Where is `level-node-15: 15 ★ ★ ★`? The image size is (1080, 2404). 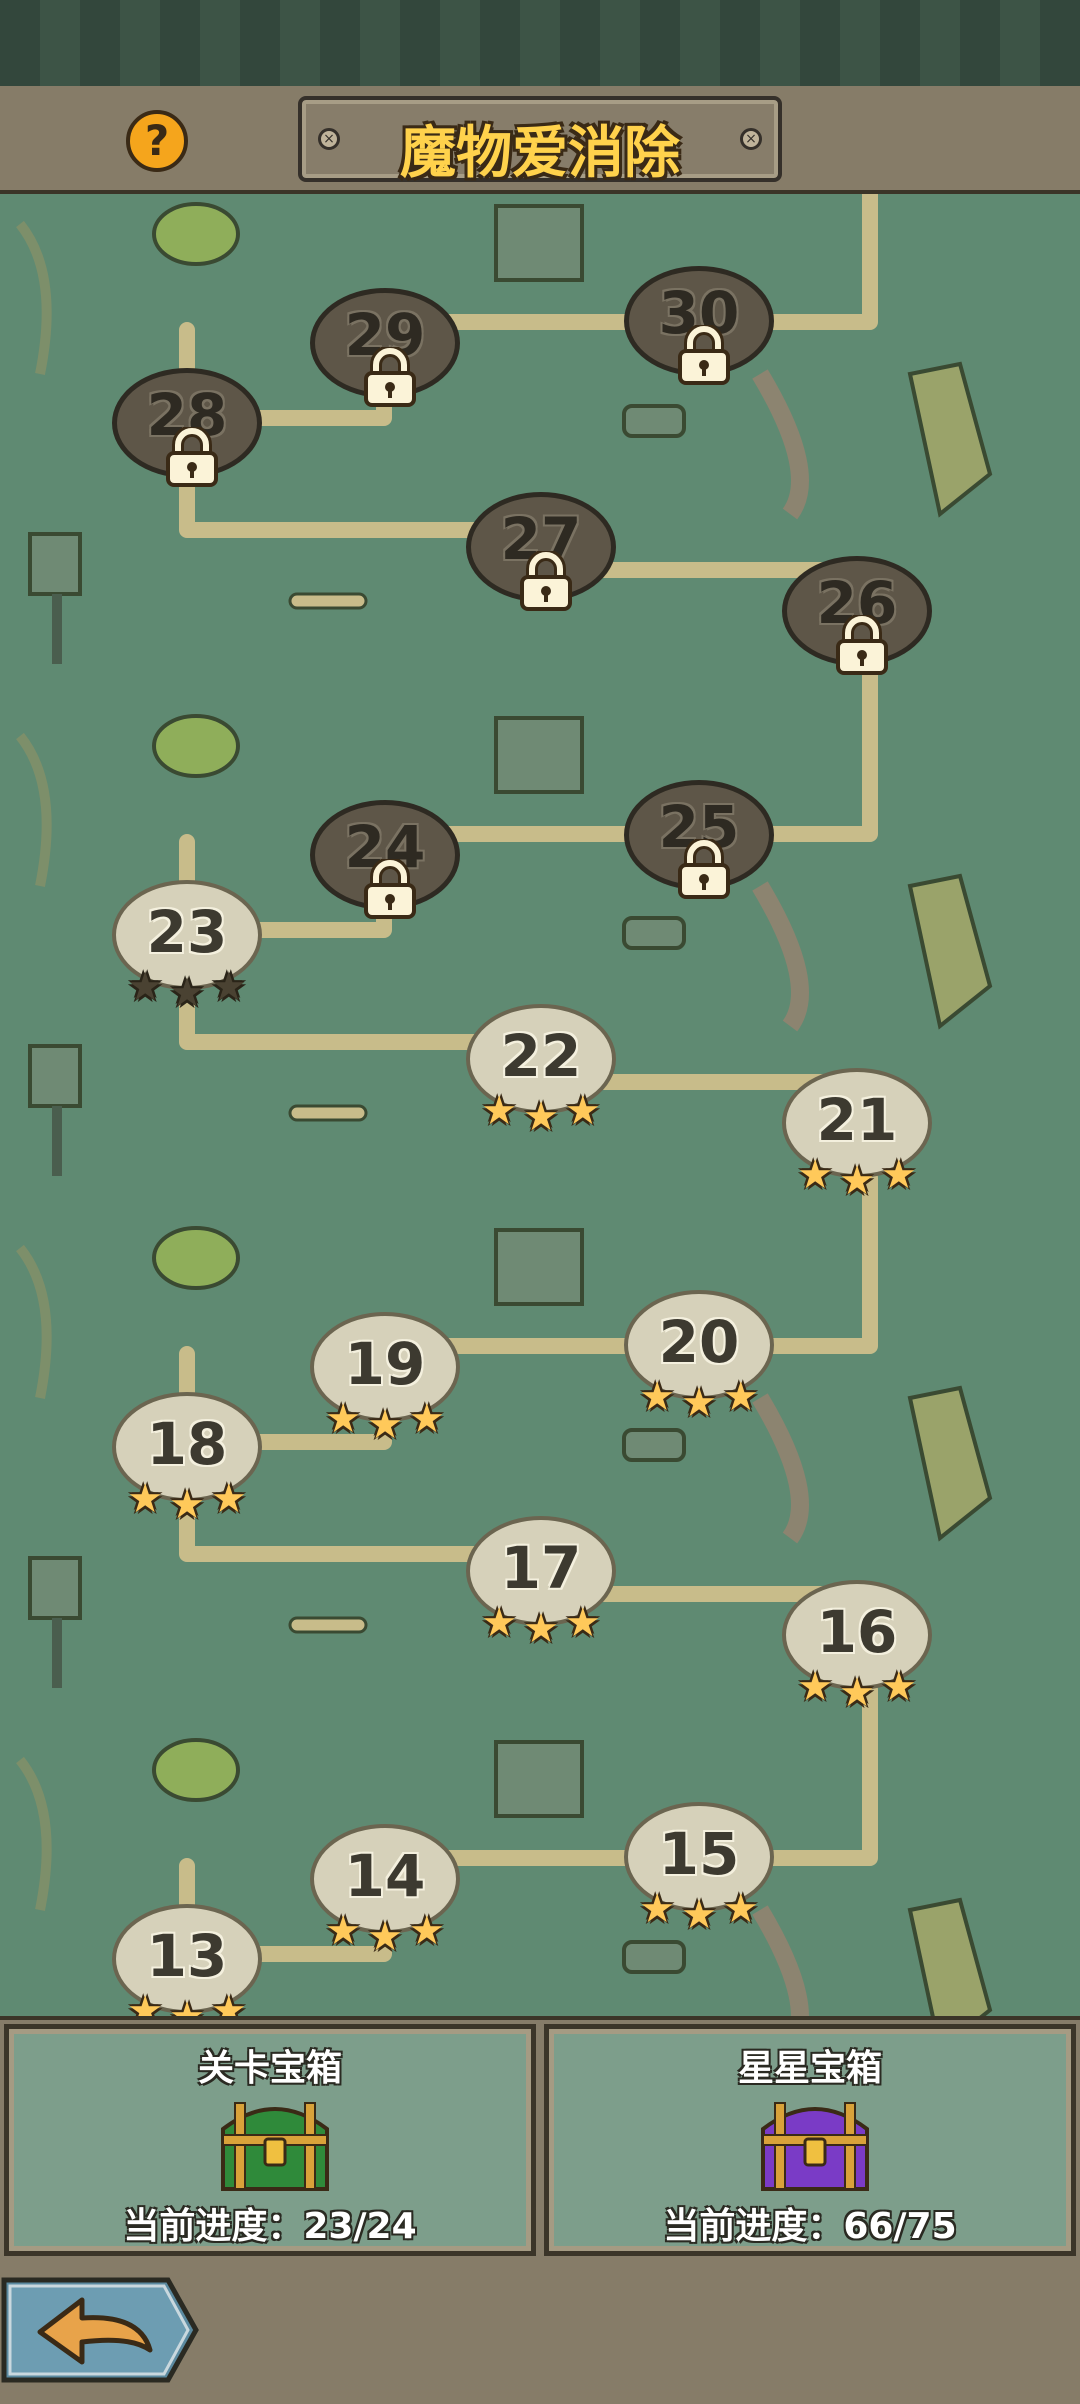
level-node-15: 15 ★ ★ ★ is located at coordinates (699, 1870).